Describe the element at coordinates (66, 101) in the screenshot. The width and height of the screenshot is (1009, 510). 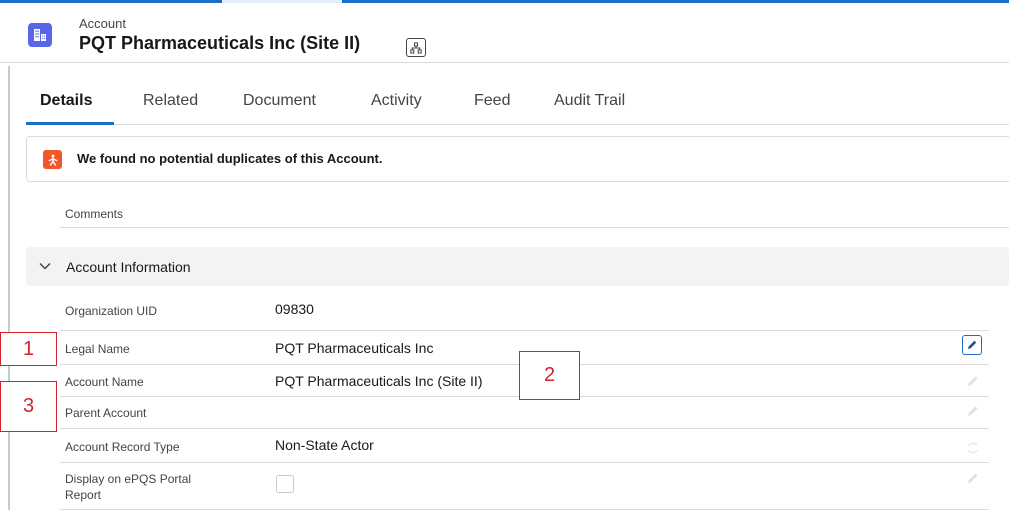
I see `tab-details: Details` at that location.